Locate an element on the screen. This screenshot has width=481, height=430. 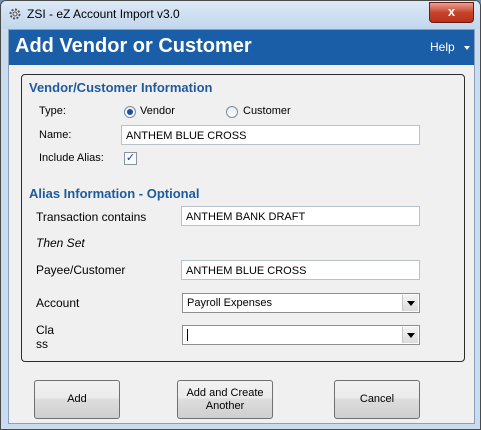
name-label: Name: is located at coordinates (55, 135).